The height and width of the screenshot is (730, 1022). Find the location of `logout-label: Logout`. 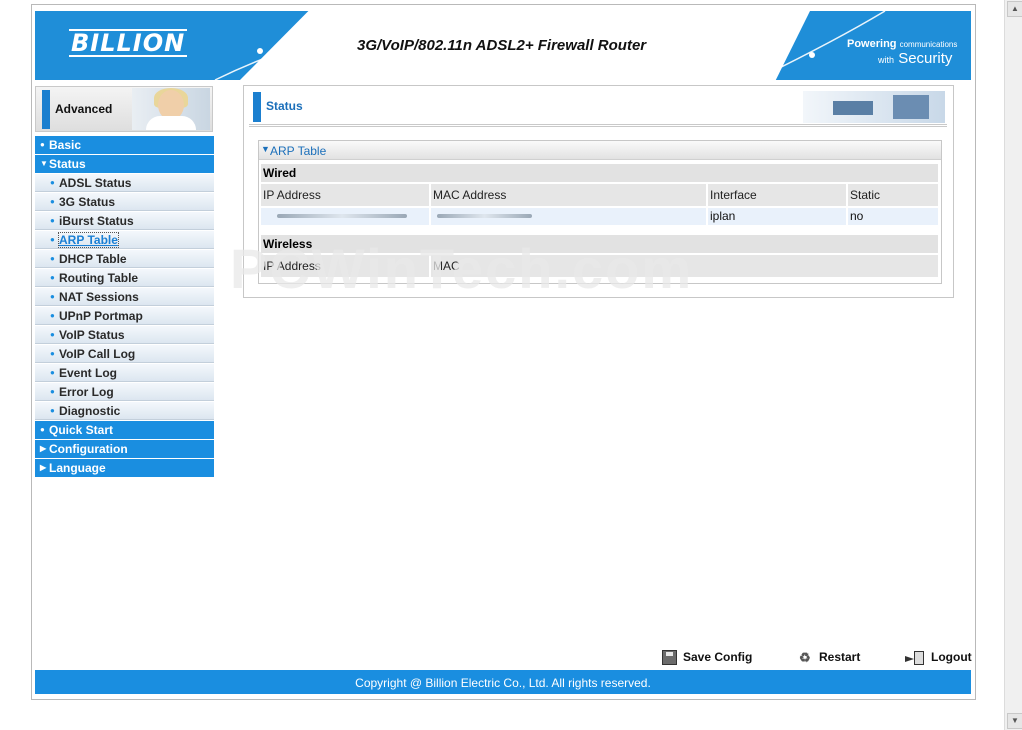

logout-label: Logout is located at coordinates (951, 657).